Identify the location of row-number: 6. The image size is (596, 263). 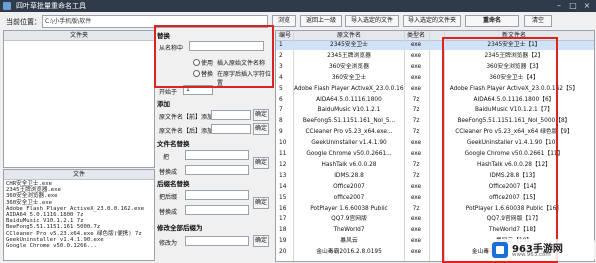
(281, 99).